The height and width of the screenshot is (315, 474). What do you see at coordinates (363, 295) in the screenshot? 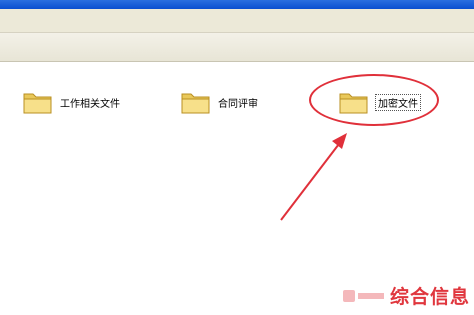
I see `watermark-logo-icon` at bounding box center [363, 295].